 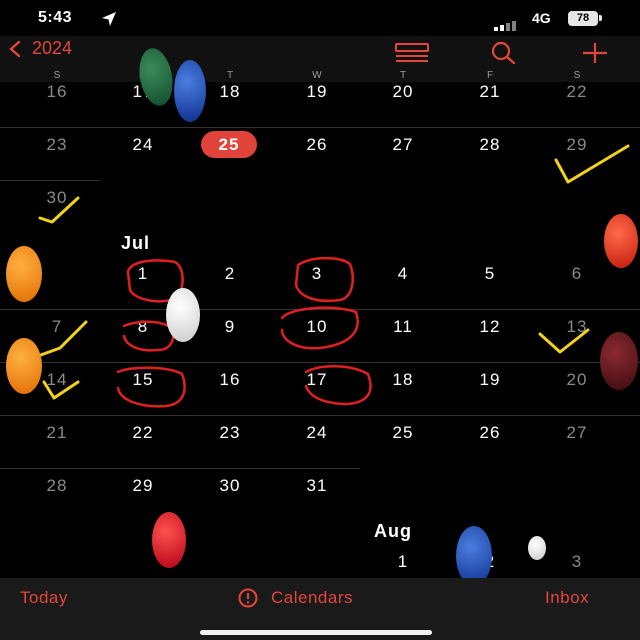 What do you see at coordinates (412, 53) in the screenshot?
I see `list-view-icon` at bounding box center [412, 53].